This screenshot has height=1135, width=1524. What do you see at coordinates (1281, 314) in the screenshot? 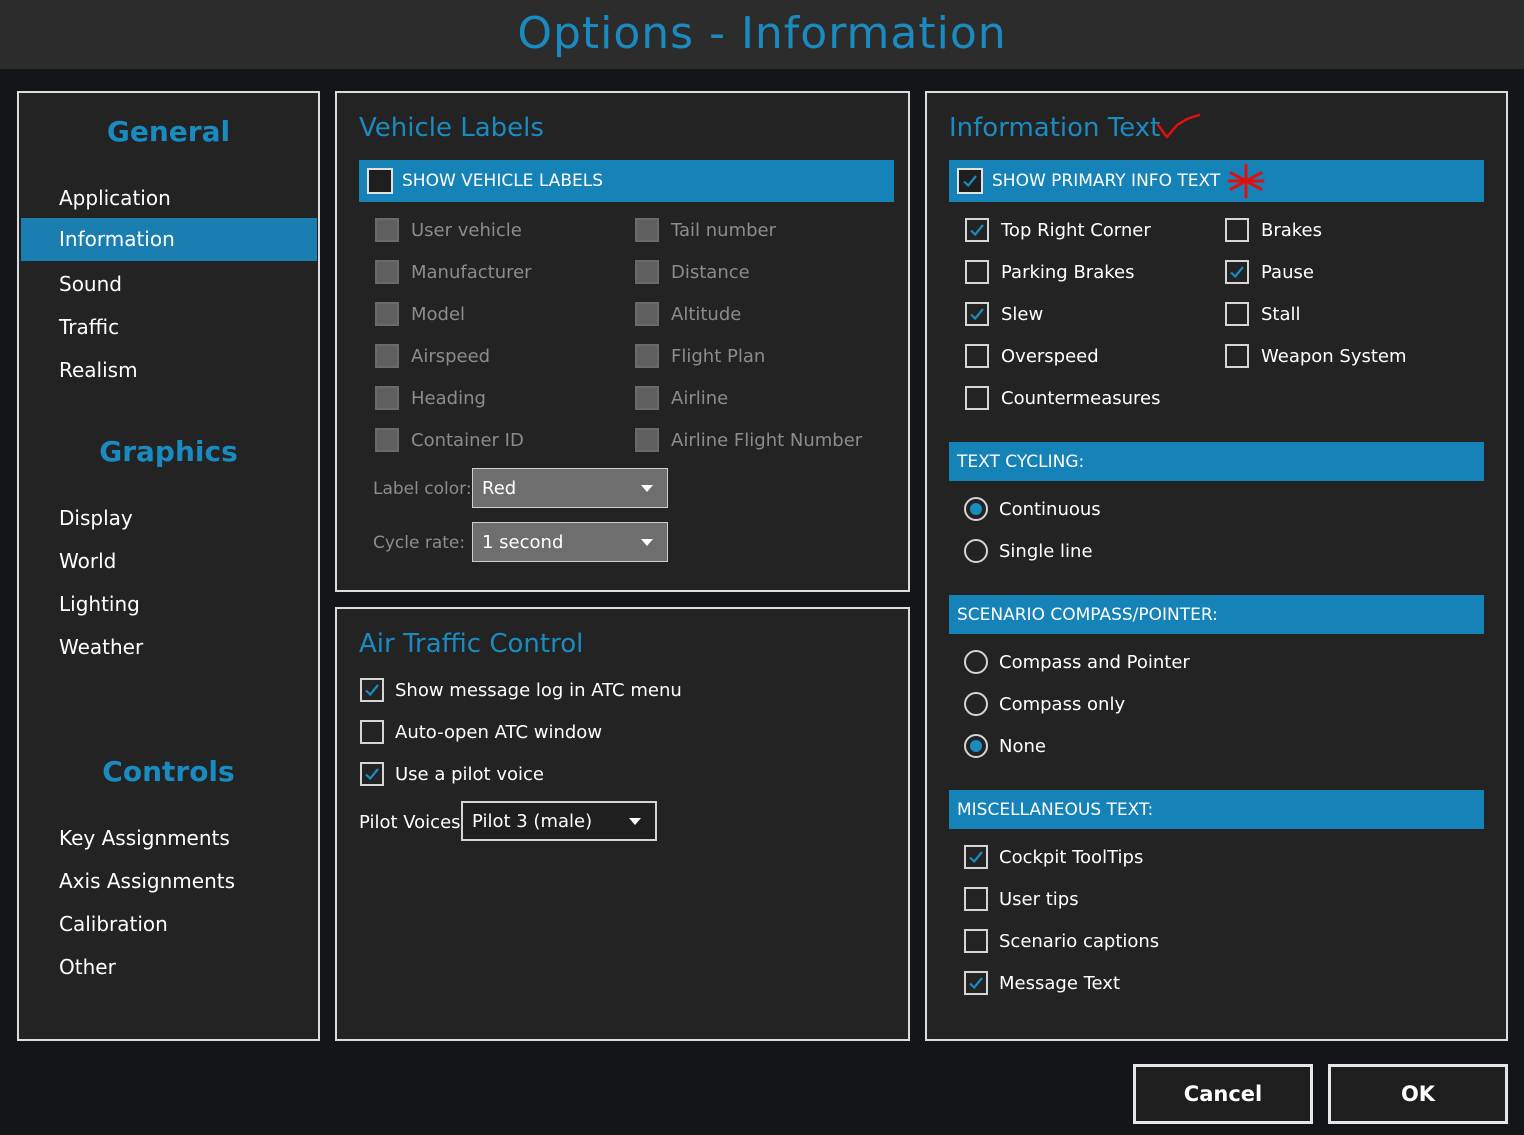
I see `stall-label: Stall` at bounding box center [1281, 314].